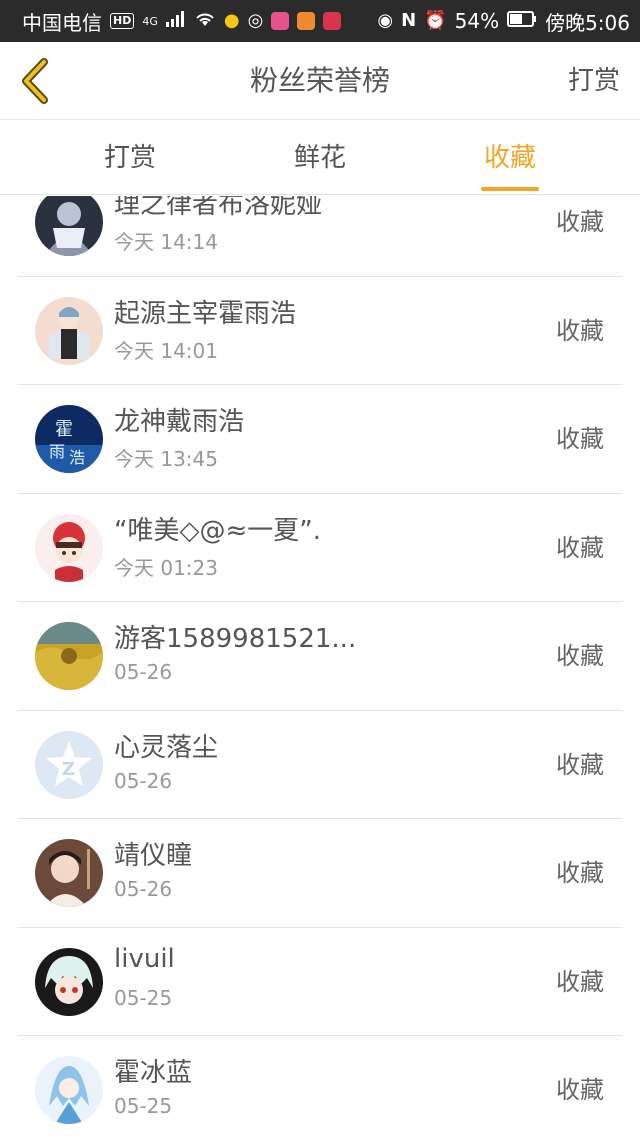  Describe the element at coordinates (64, 429) in the screenshot. I see `svg-text: 霍` at that location.